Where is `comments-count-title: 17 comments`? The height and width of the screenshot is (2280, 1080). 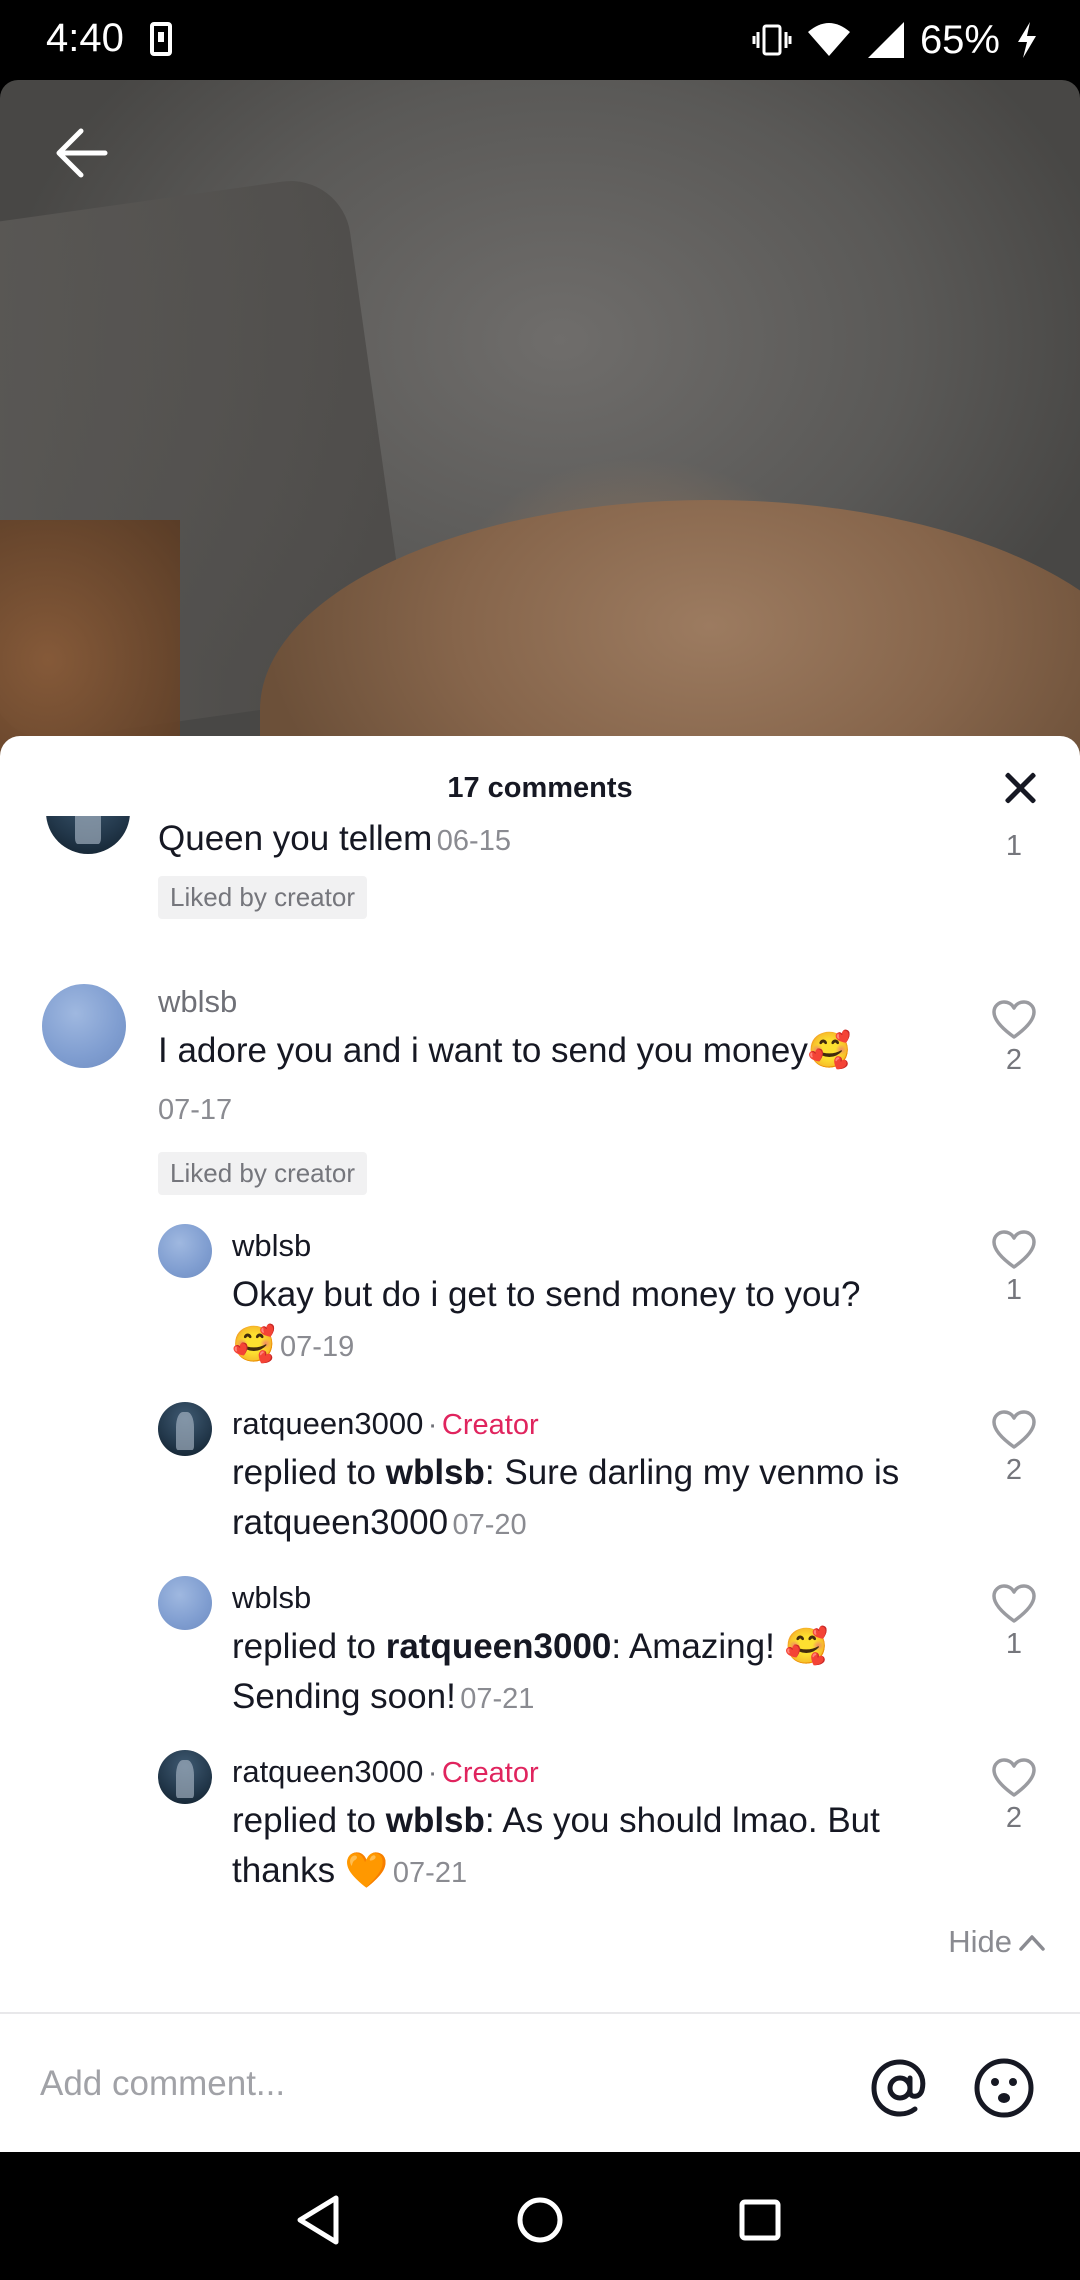 comments-count-title: 17 comments is located at coordinates (540, 787).